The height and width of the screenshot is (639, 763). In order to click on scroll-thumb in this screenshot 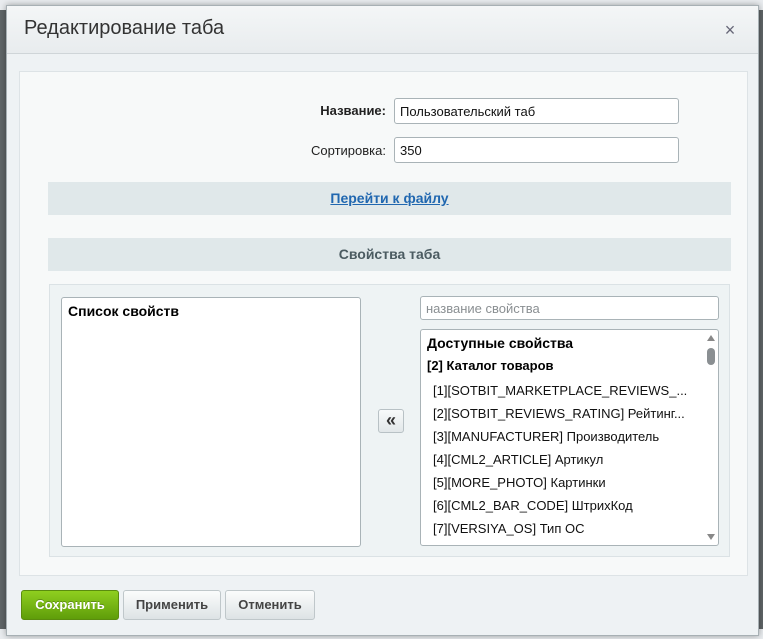, I will do `click(711, 356)`.